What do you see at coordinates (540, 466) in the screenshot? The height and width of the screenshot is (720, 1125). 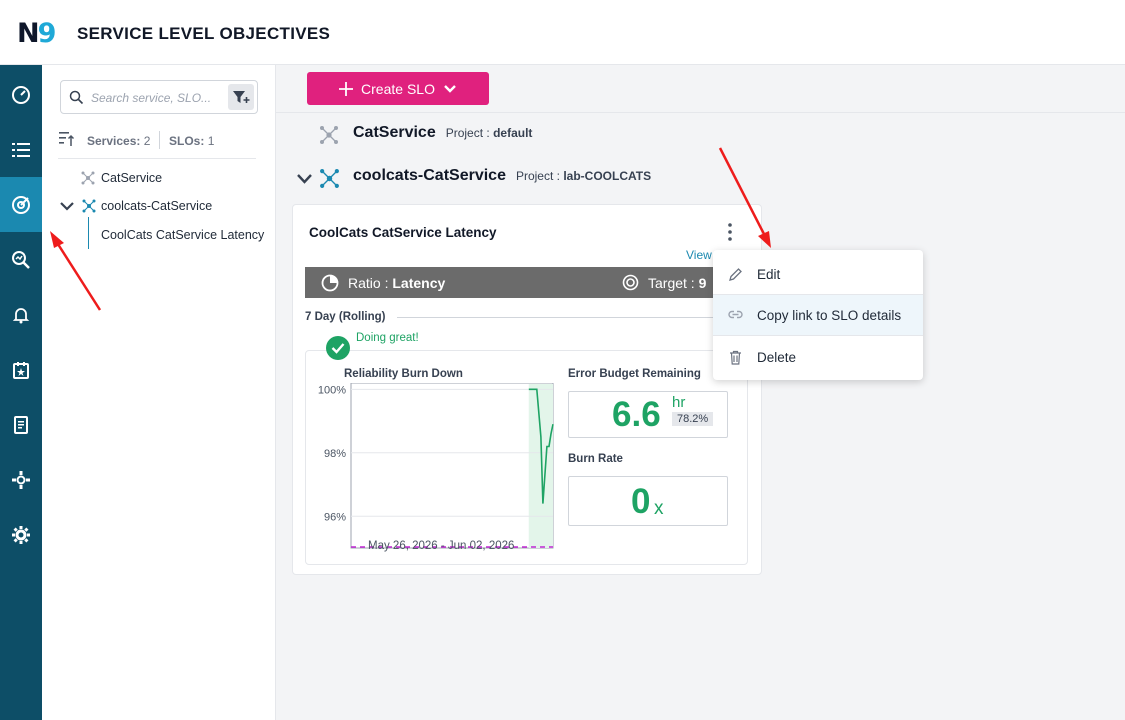 I see `chart-highlight-band` at bounding box center [540, 466].